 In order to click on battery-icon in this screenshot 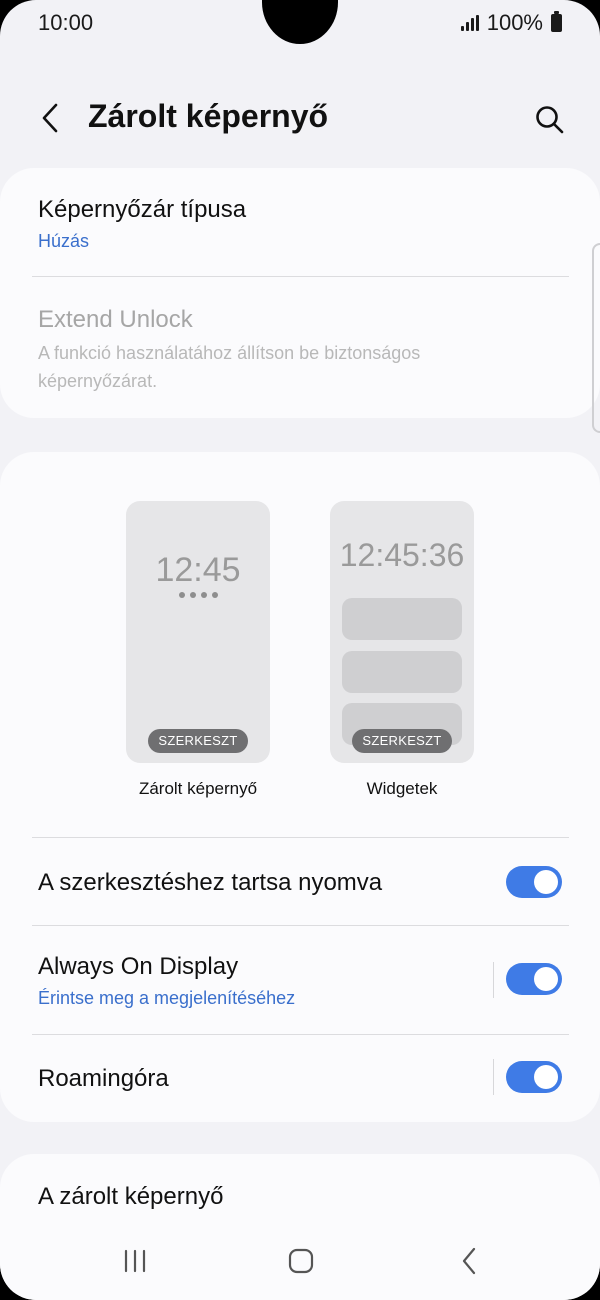, I will do `click(556, 21)`.